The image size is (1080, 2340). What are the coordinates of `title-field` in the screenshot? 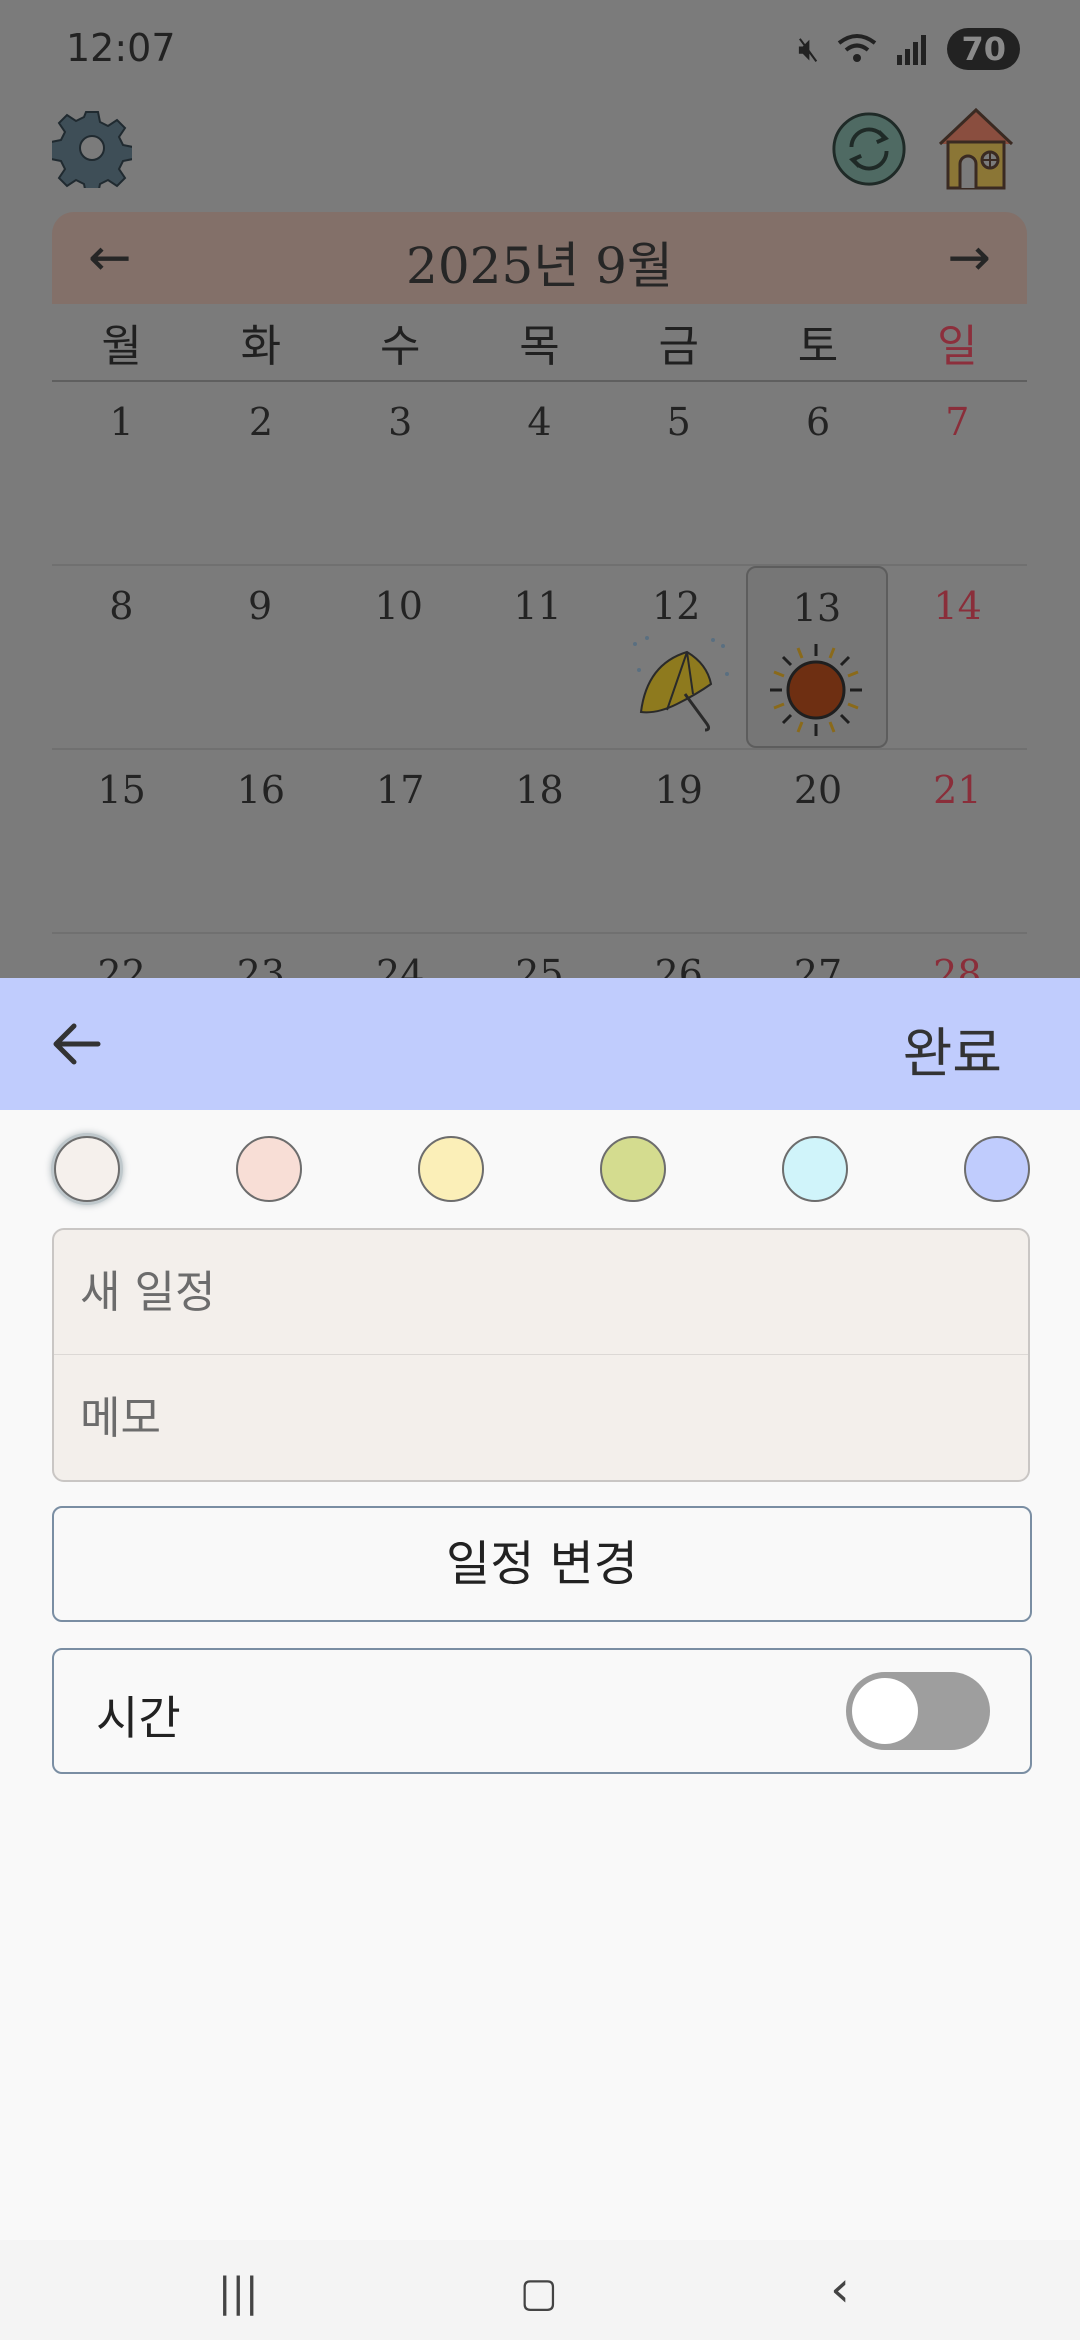 It's located at (541, 1292).